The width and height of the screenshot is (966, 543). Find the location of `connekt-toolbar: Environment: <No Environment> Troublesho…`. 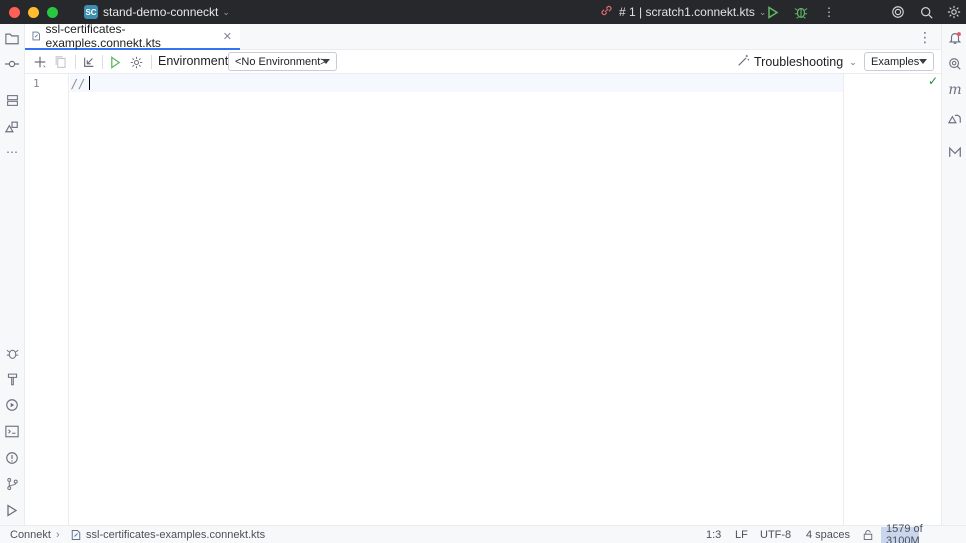

connekt-toolbar: Environment: <No Environment> Troublesho… is located at coordinates (483, 62).